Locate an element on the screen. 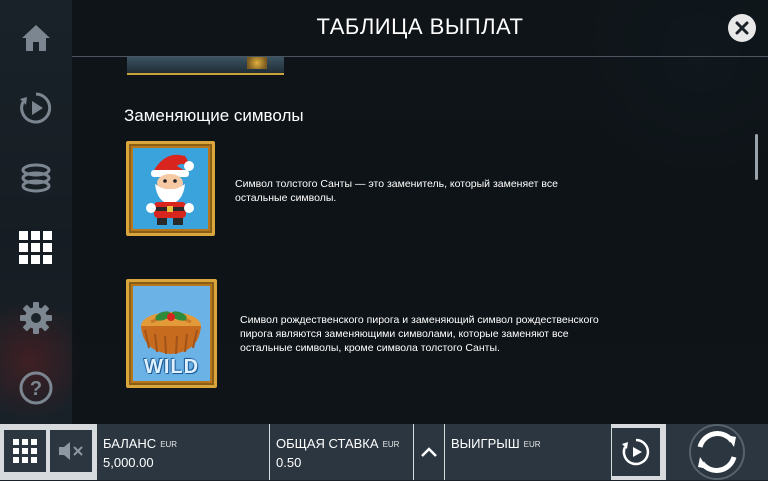 The image size is (768, 481). autoplay-quick-button is located at coordinates (636, 452).